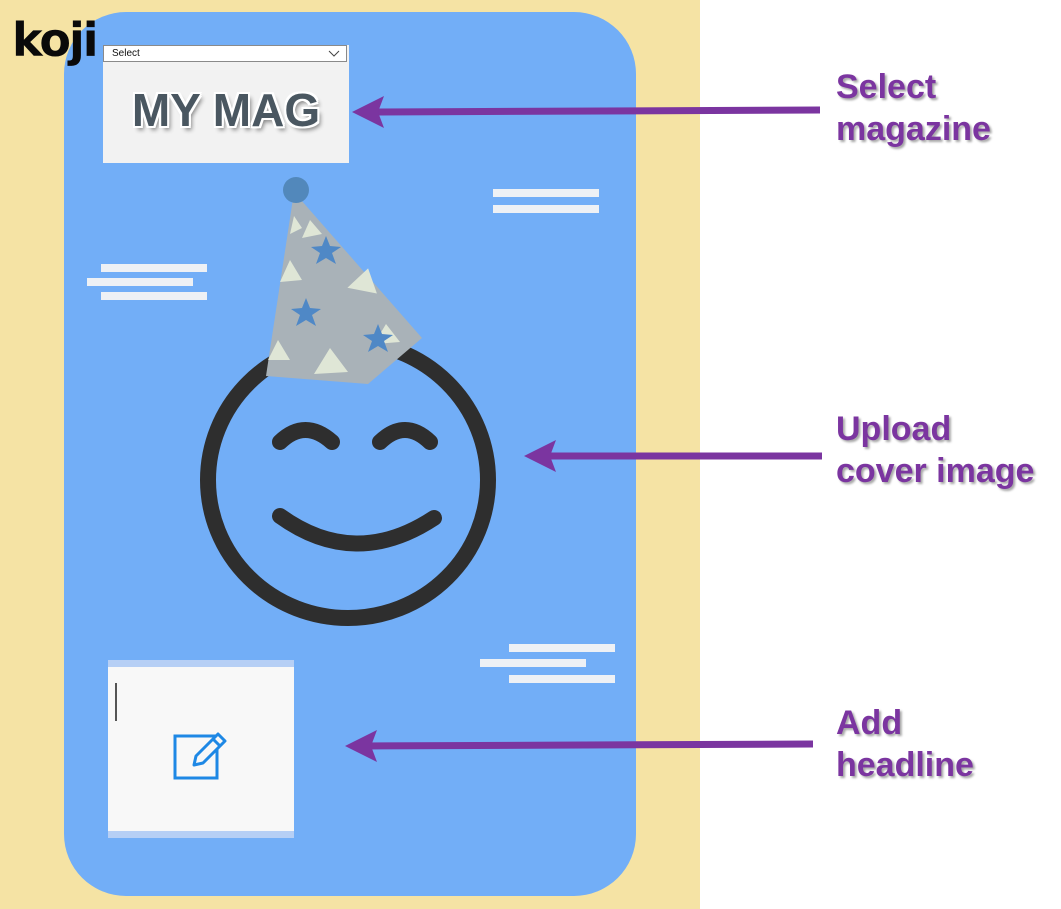  What do you see at coordinates (935, 471) in the screenshot?
I see `annotation-line: cover image` at bounding box center [935, 471].